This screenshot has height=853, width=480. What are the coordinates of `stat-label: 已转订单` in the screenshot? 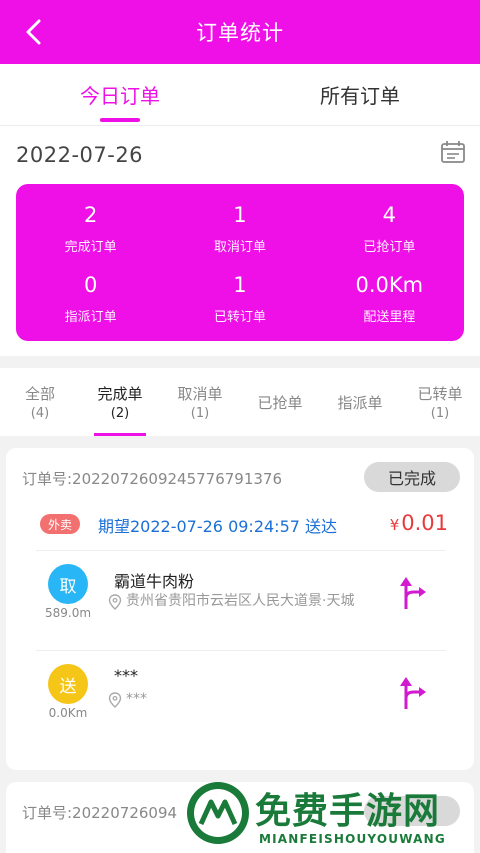 It's located at (239, 317).